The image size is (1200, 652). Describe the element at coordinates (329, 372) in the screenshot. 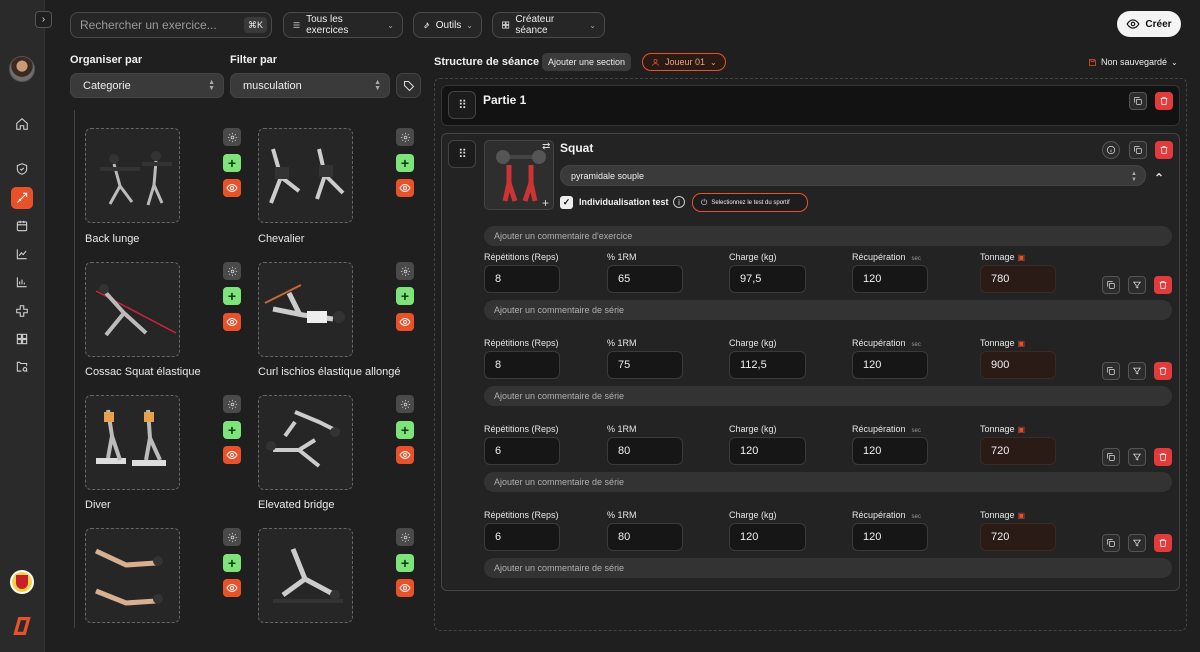

I see `exercise-name: Curl ischios élastique allongé` at that location.